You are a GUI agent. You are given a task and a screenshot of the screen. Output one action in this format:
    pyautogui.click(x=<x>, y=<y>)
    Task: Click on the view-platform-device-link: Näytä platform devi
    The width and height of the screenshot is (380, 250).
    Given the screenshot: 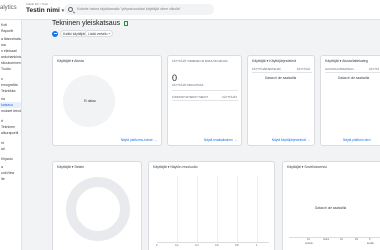 What is the action you would take?
    pyautogui.click(x=356, y=140)
    